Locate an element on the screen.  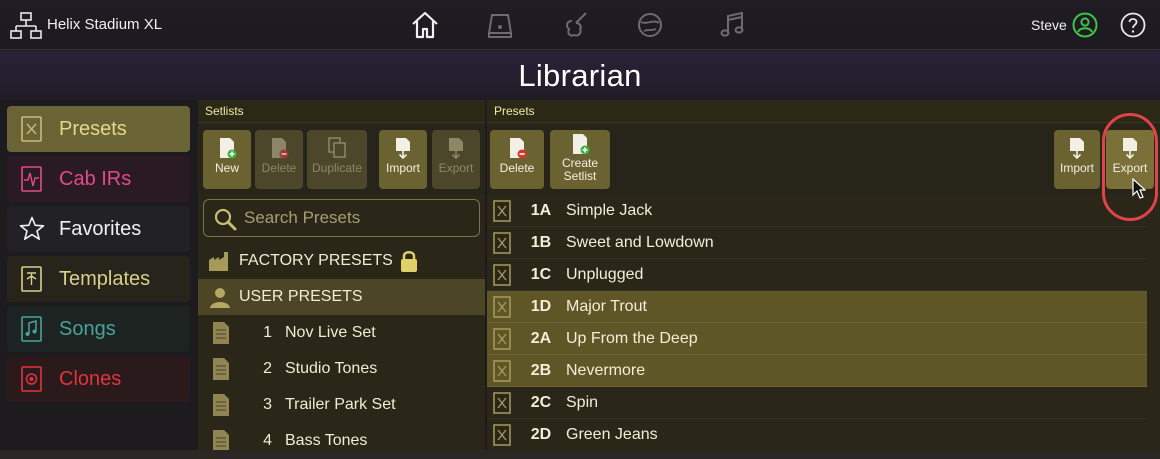
home-icon is located at coordinates (425, 25).